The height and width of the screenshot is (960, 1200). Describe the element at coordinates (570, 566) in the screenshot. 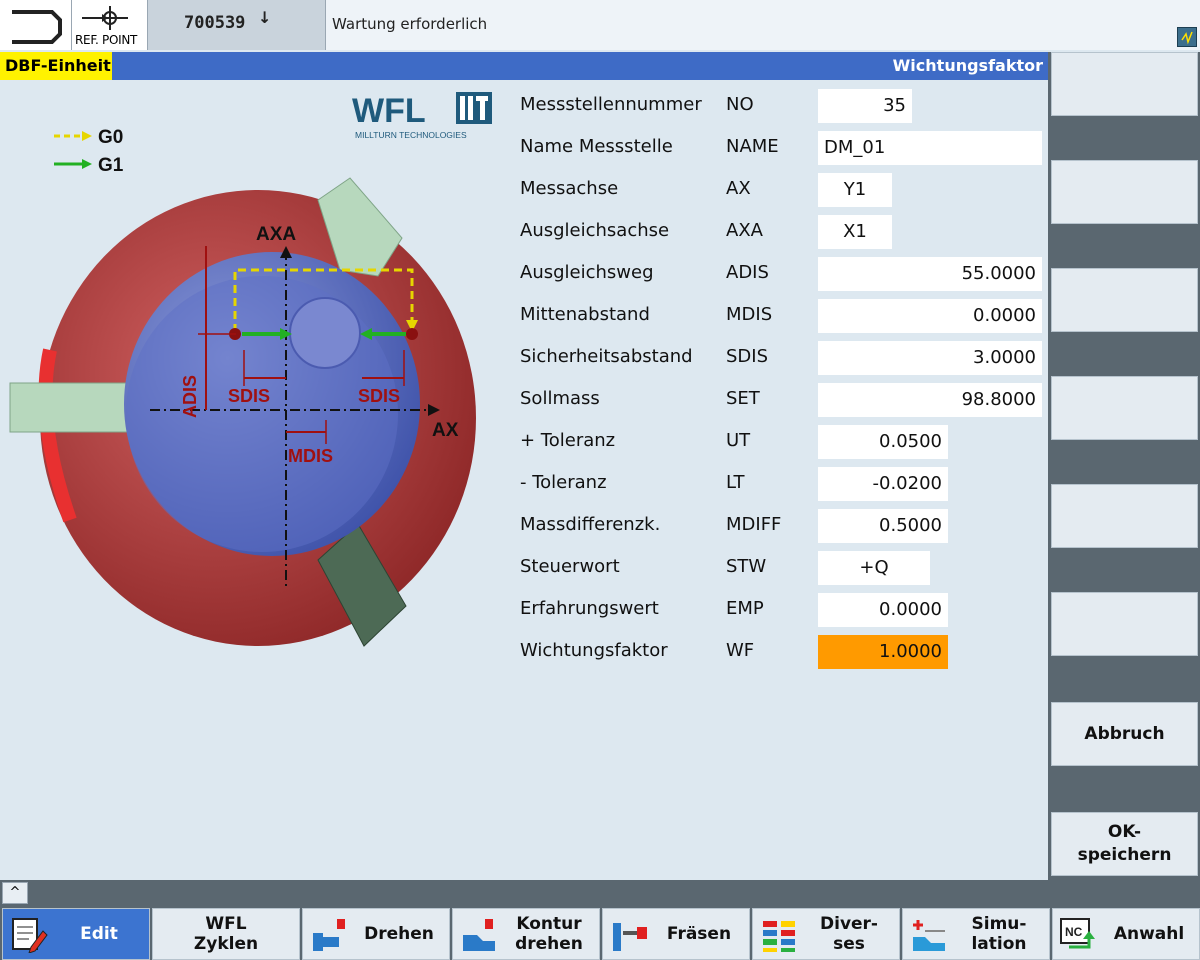

I see `param-label: Steuerwort` at that location.